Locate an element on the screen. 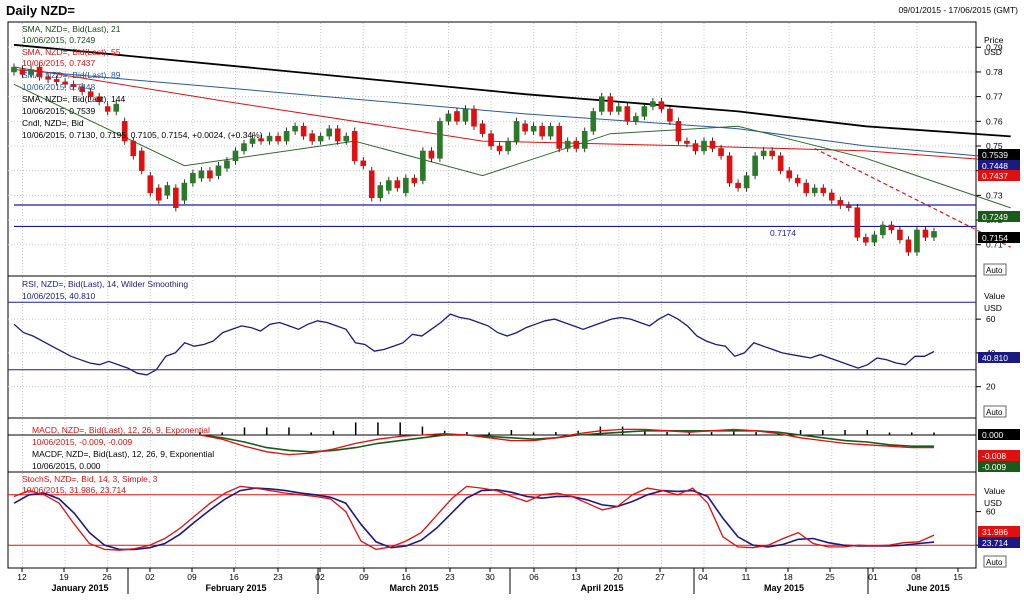  x-tick-label: 04 is located at coordinates (703, 577).